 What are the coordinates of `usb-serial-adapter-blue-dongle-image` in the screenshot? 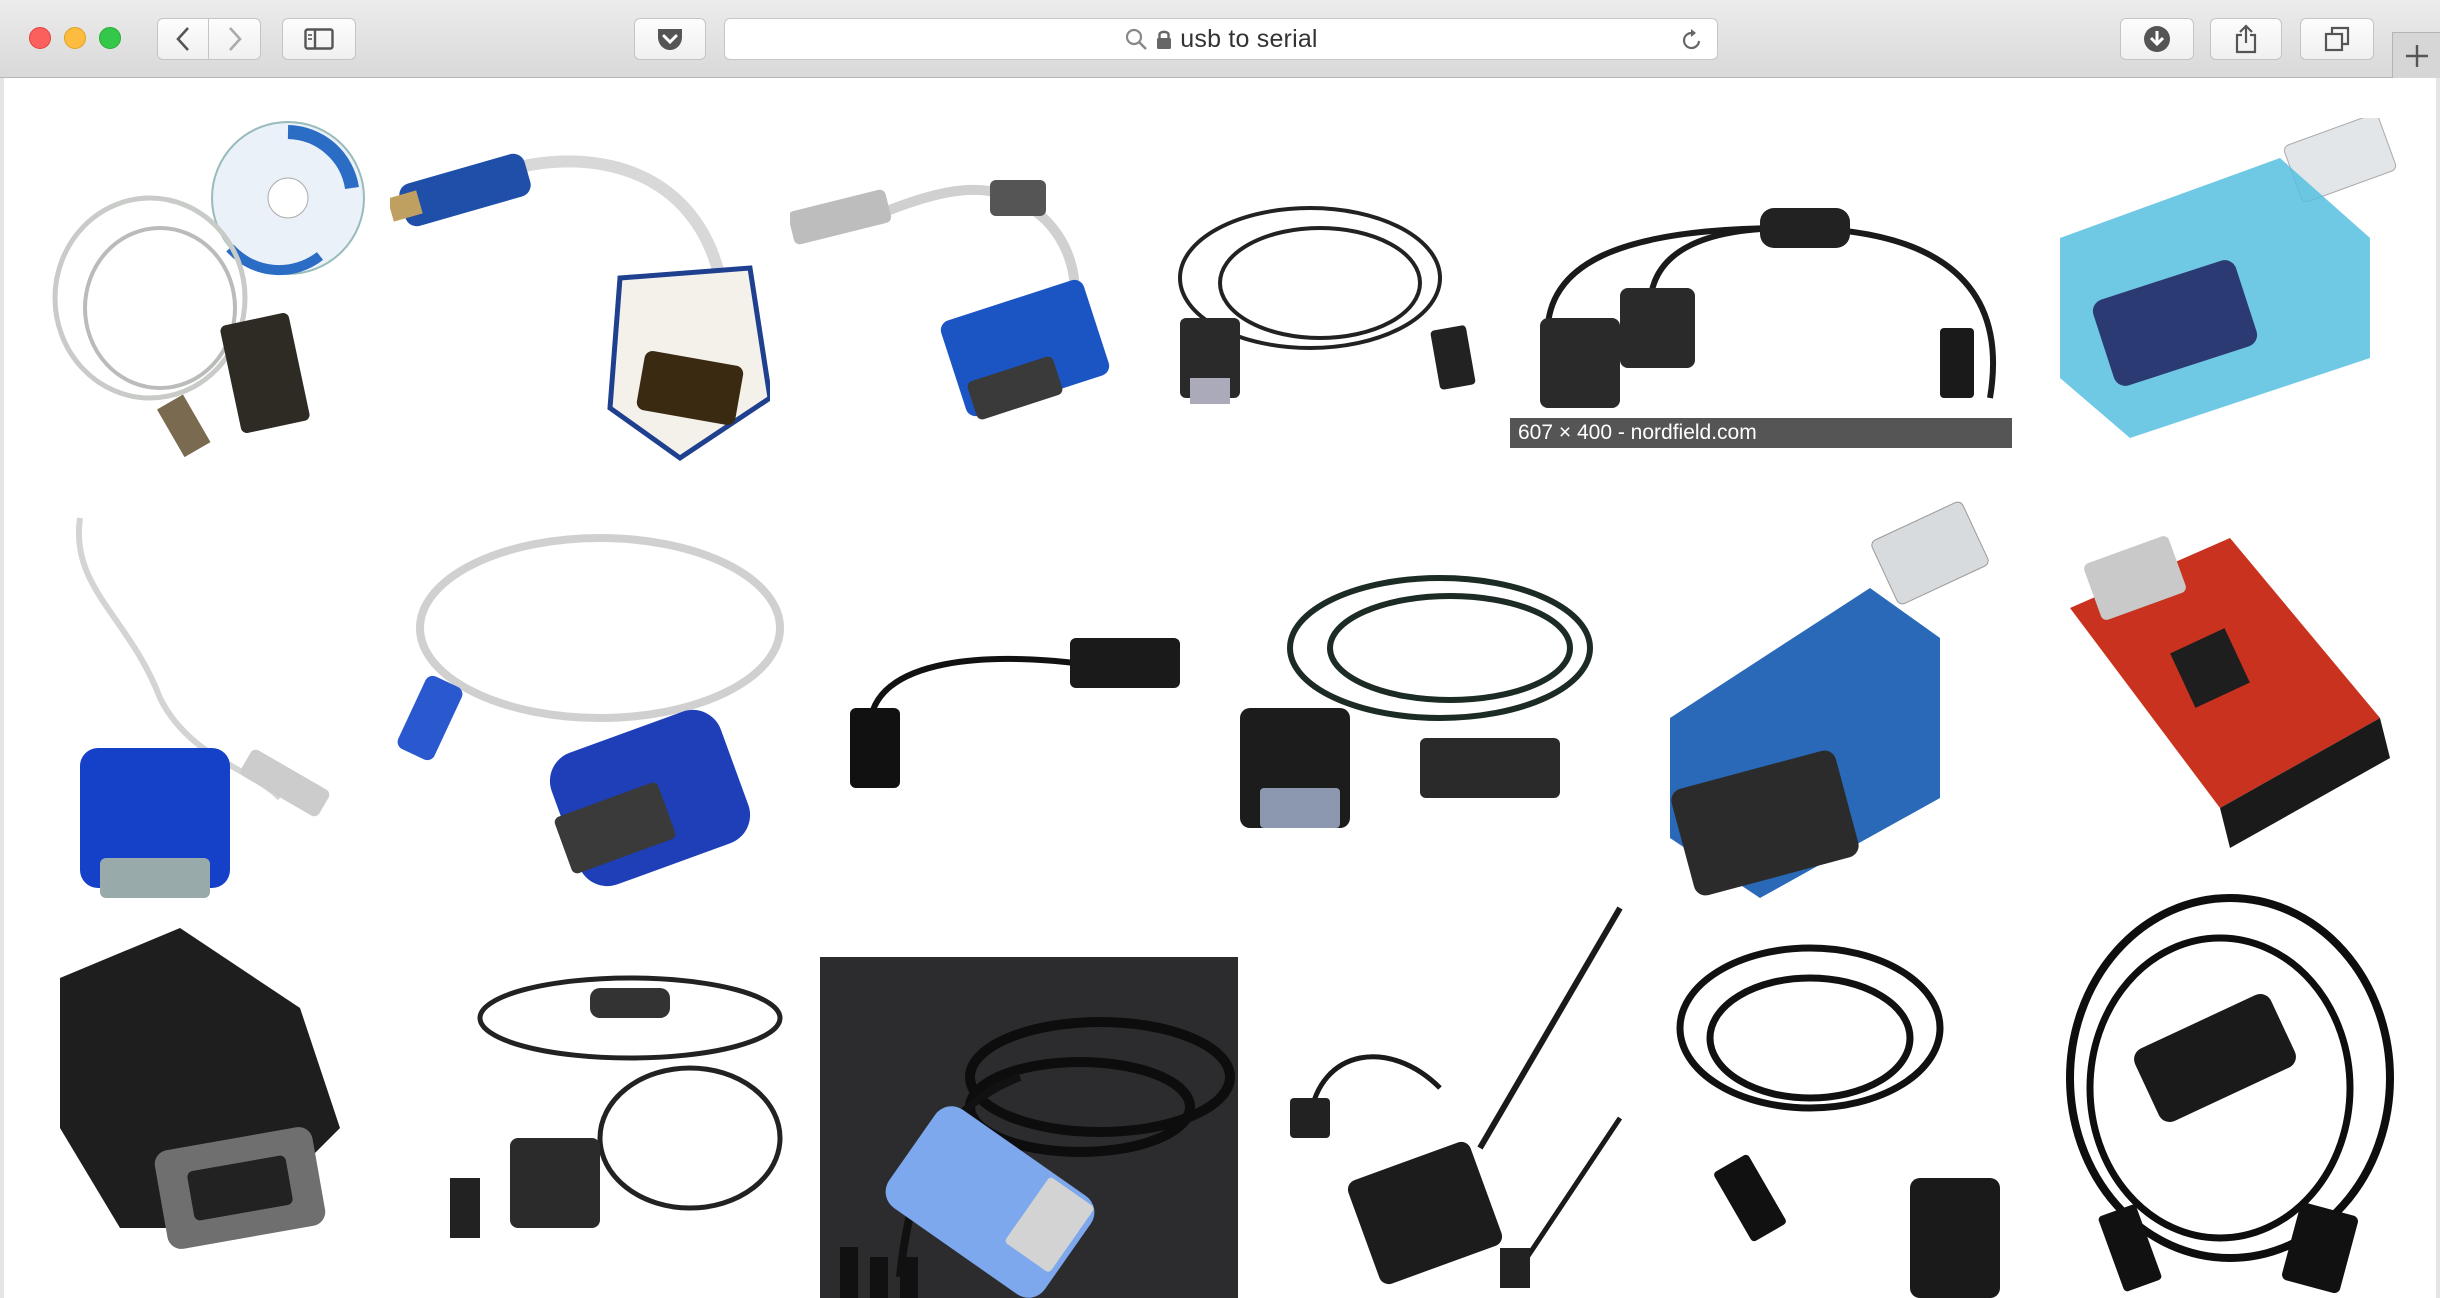 It's located at (1829, 699).